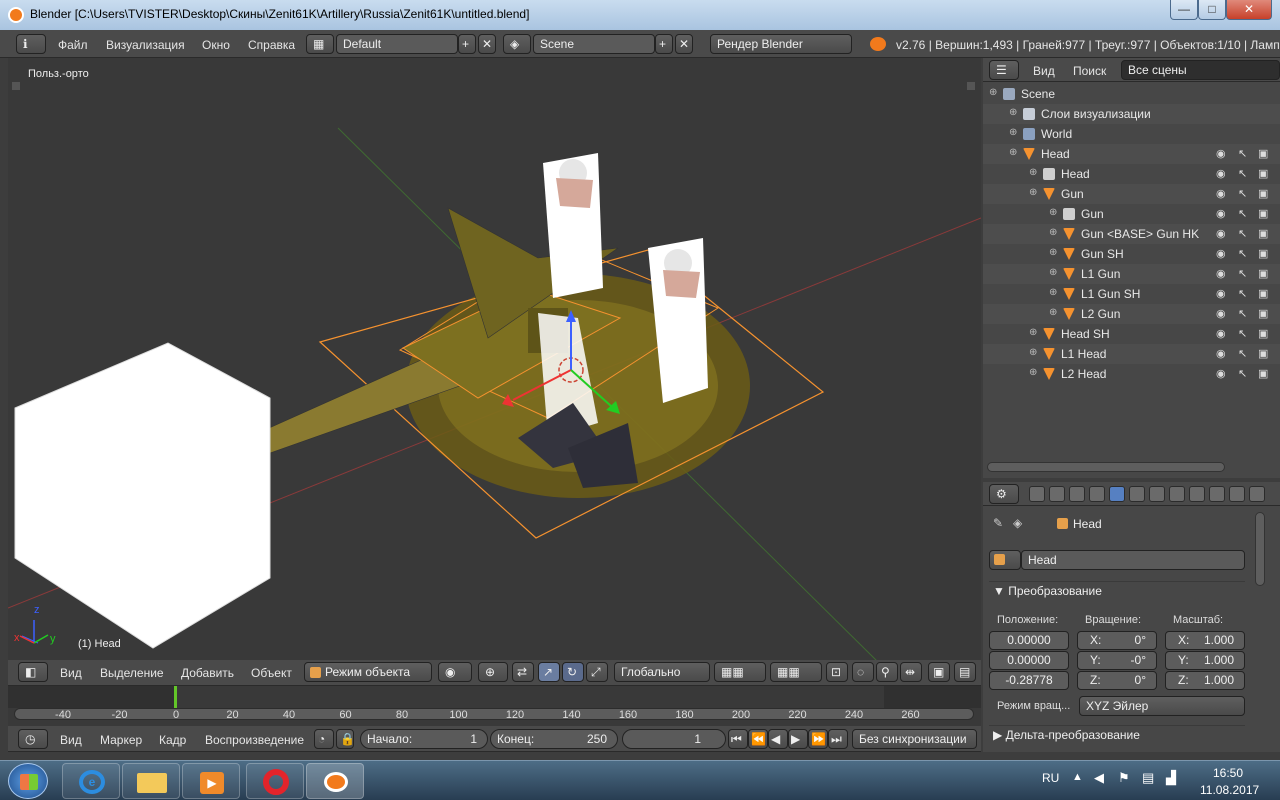 This screenshot has height=800, width=1280. What do you see at coordinates (1157, 494) in the screenshot?
I see `tab-modifiers-icon` at bounding box center [1157, 494].